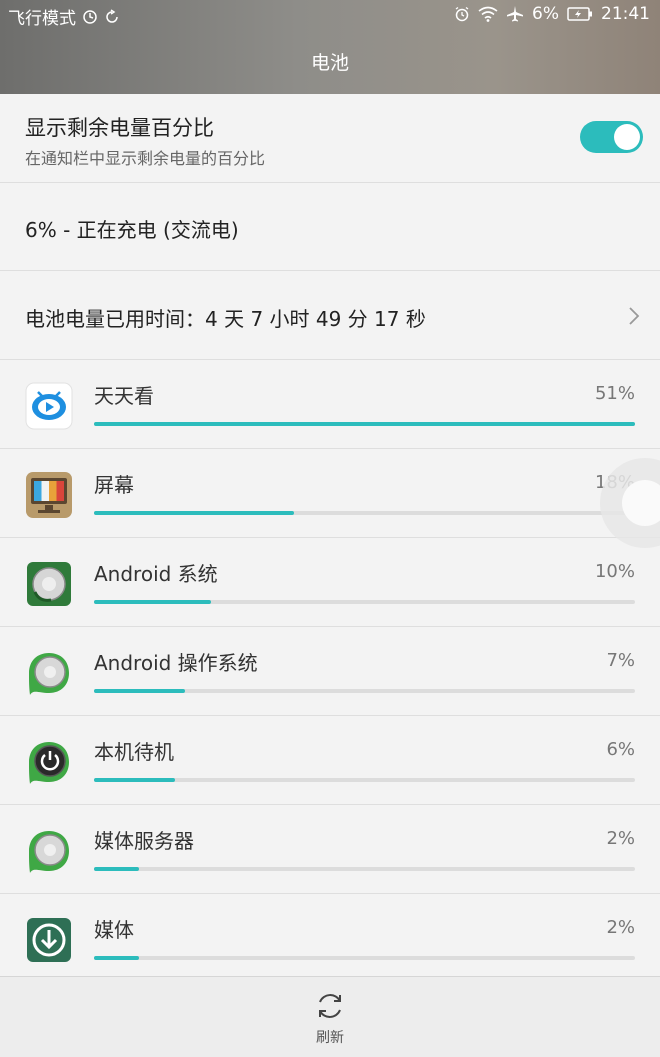 This screenshot has height=1057, width=660. I want to click on android-os-icon, so click(49, 674).